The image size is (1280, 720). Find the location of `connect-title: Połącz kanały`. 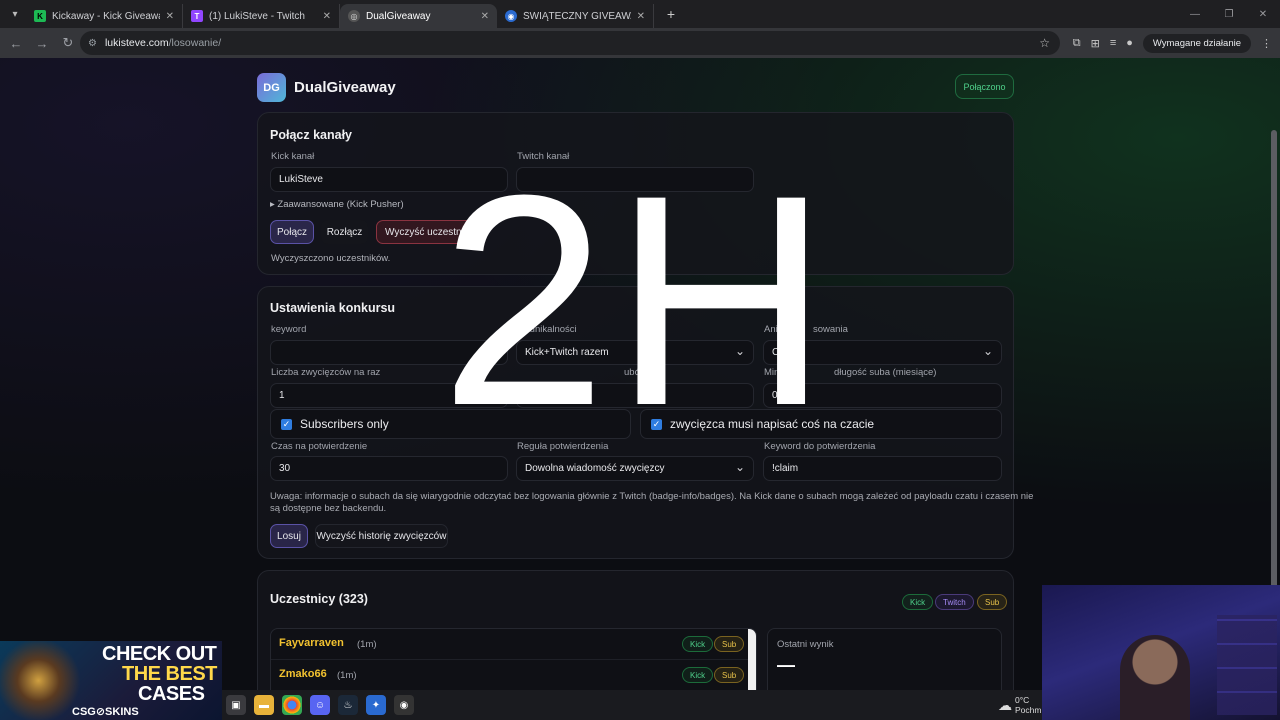

connect-title: Połącz kanały is located at coordinates (311, 135).